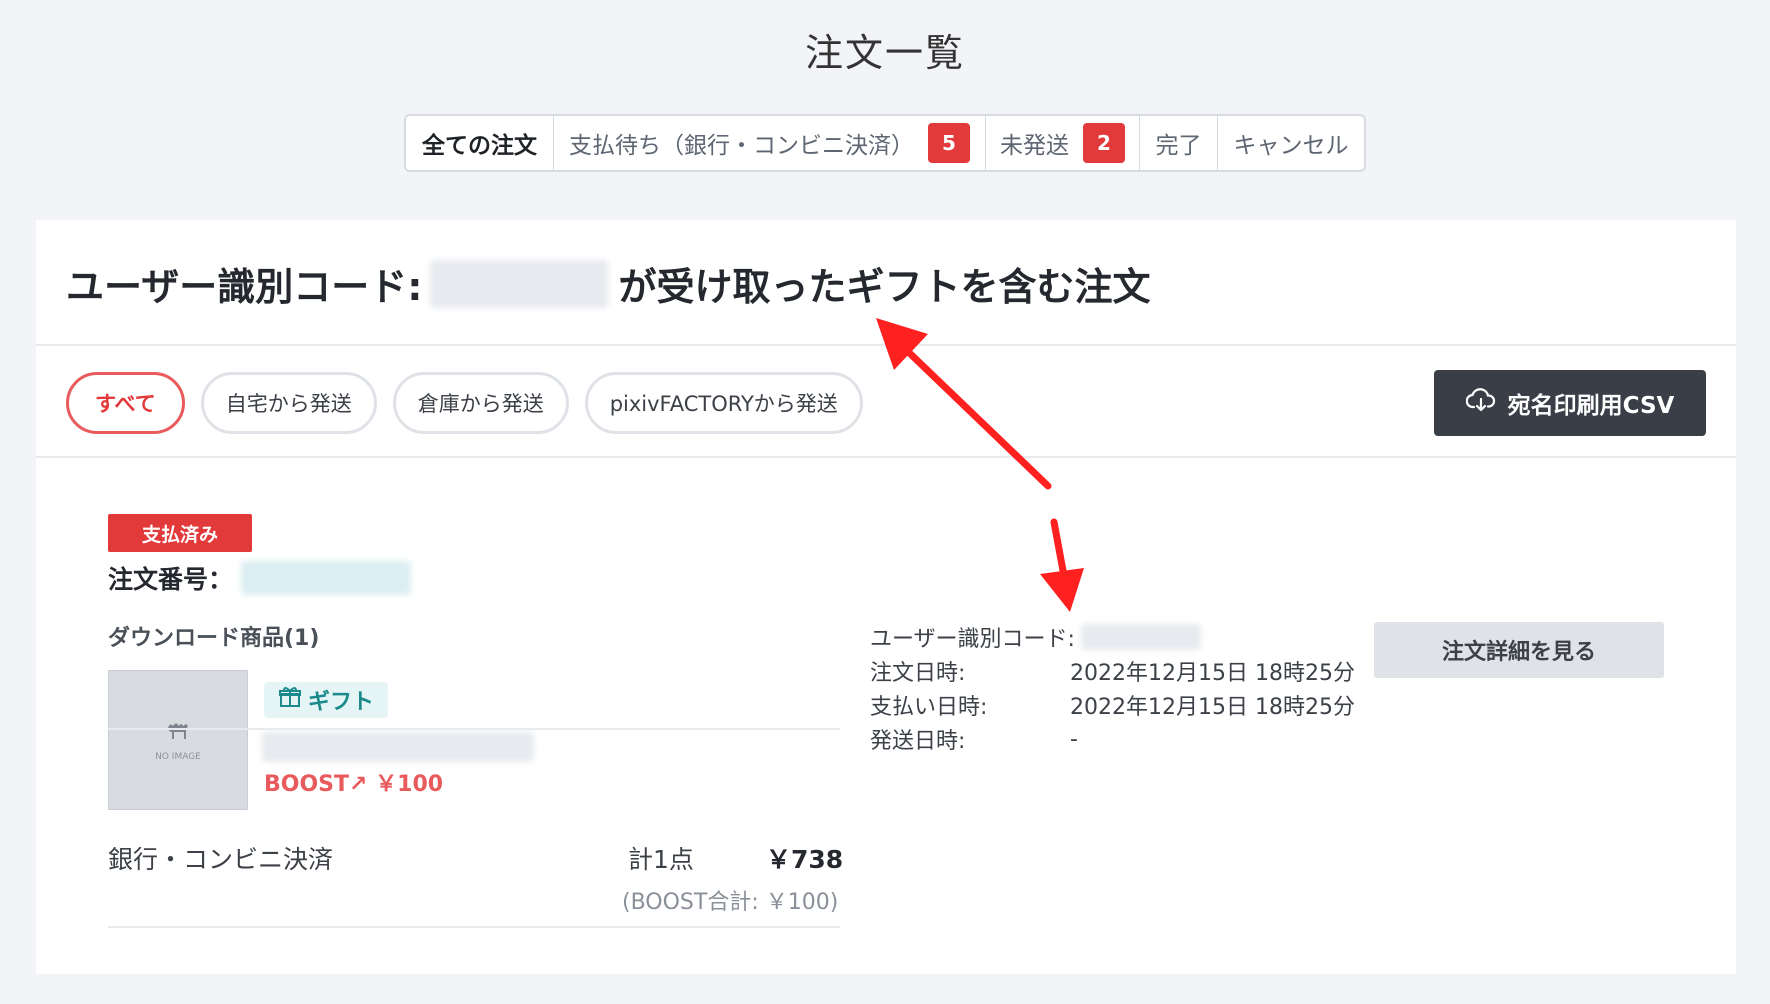 The image size is (1770, 1004). I want to click on card-heading: ユーザー識別コード: が受け取ったギフトを含む注文, so click(608, 283).